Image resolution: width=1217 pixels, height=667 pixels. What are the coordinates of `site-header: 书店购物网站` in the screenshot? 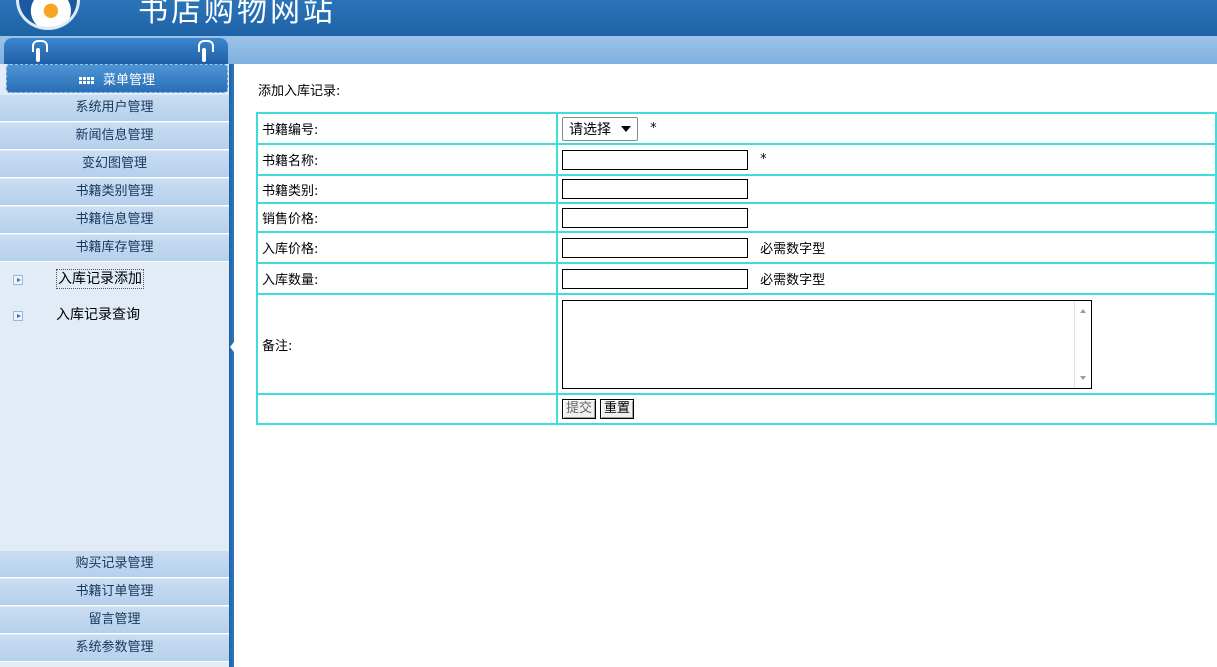 It's located at (608, 18).